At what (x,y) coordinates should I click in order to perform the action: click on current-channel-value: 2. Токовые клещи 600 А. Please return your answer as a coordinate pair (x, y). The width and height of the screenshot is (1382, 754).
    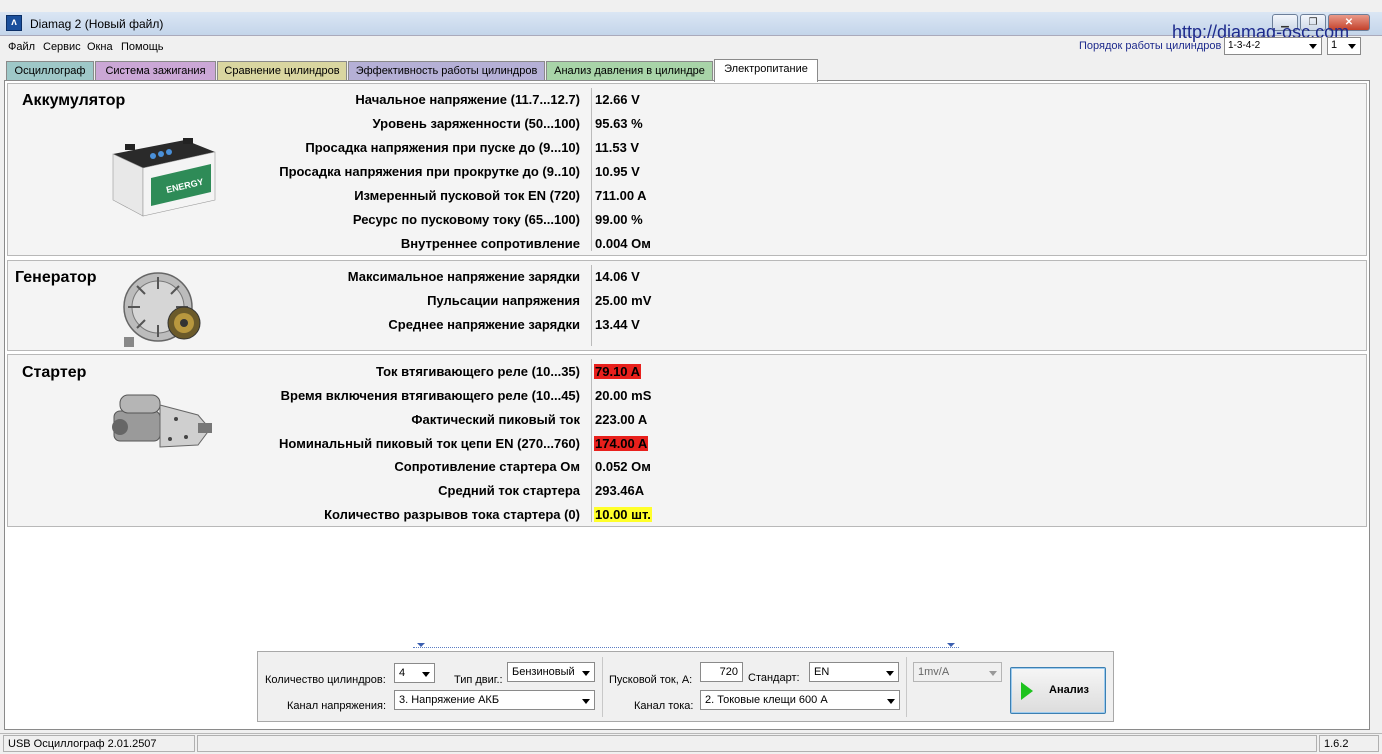
    Looking at the image, I should click on (766, 700).